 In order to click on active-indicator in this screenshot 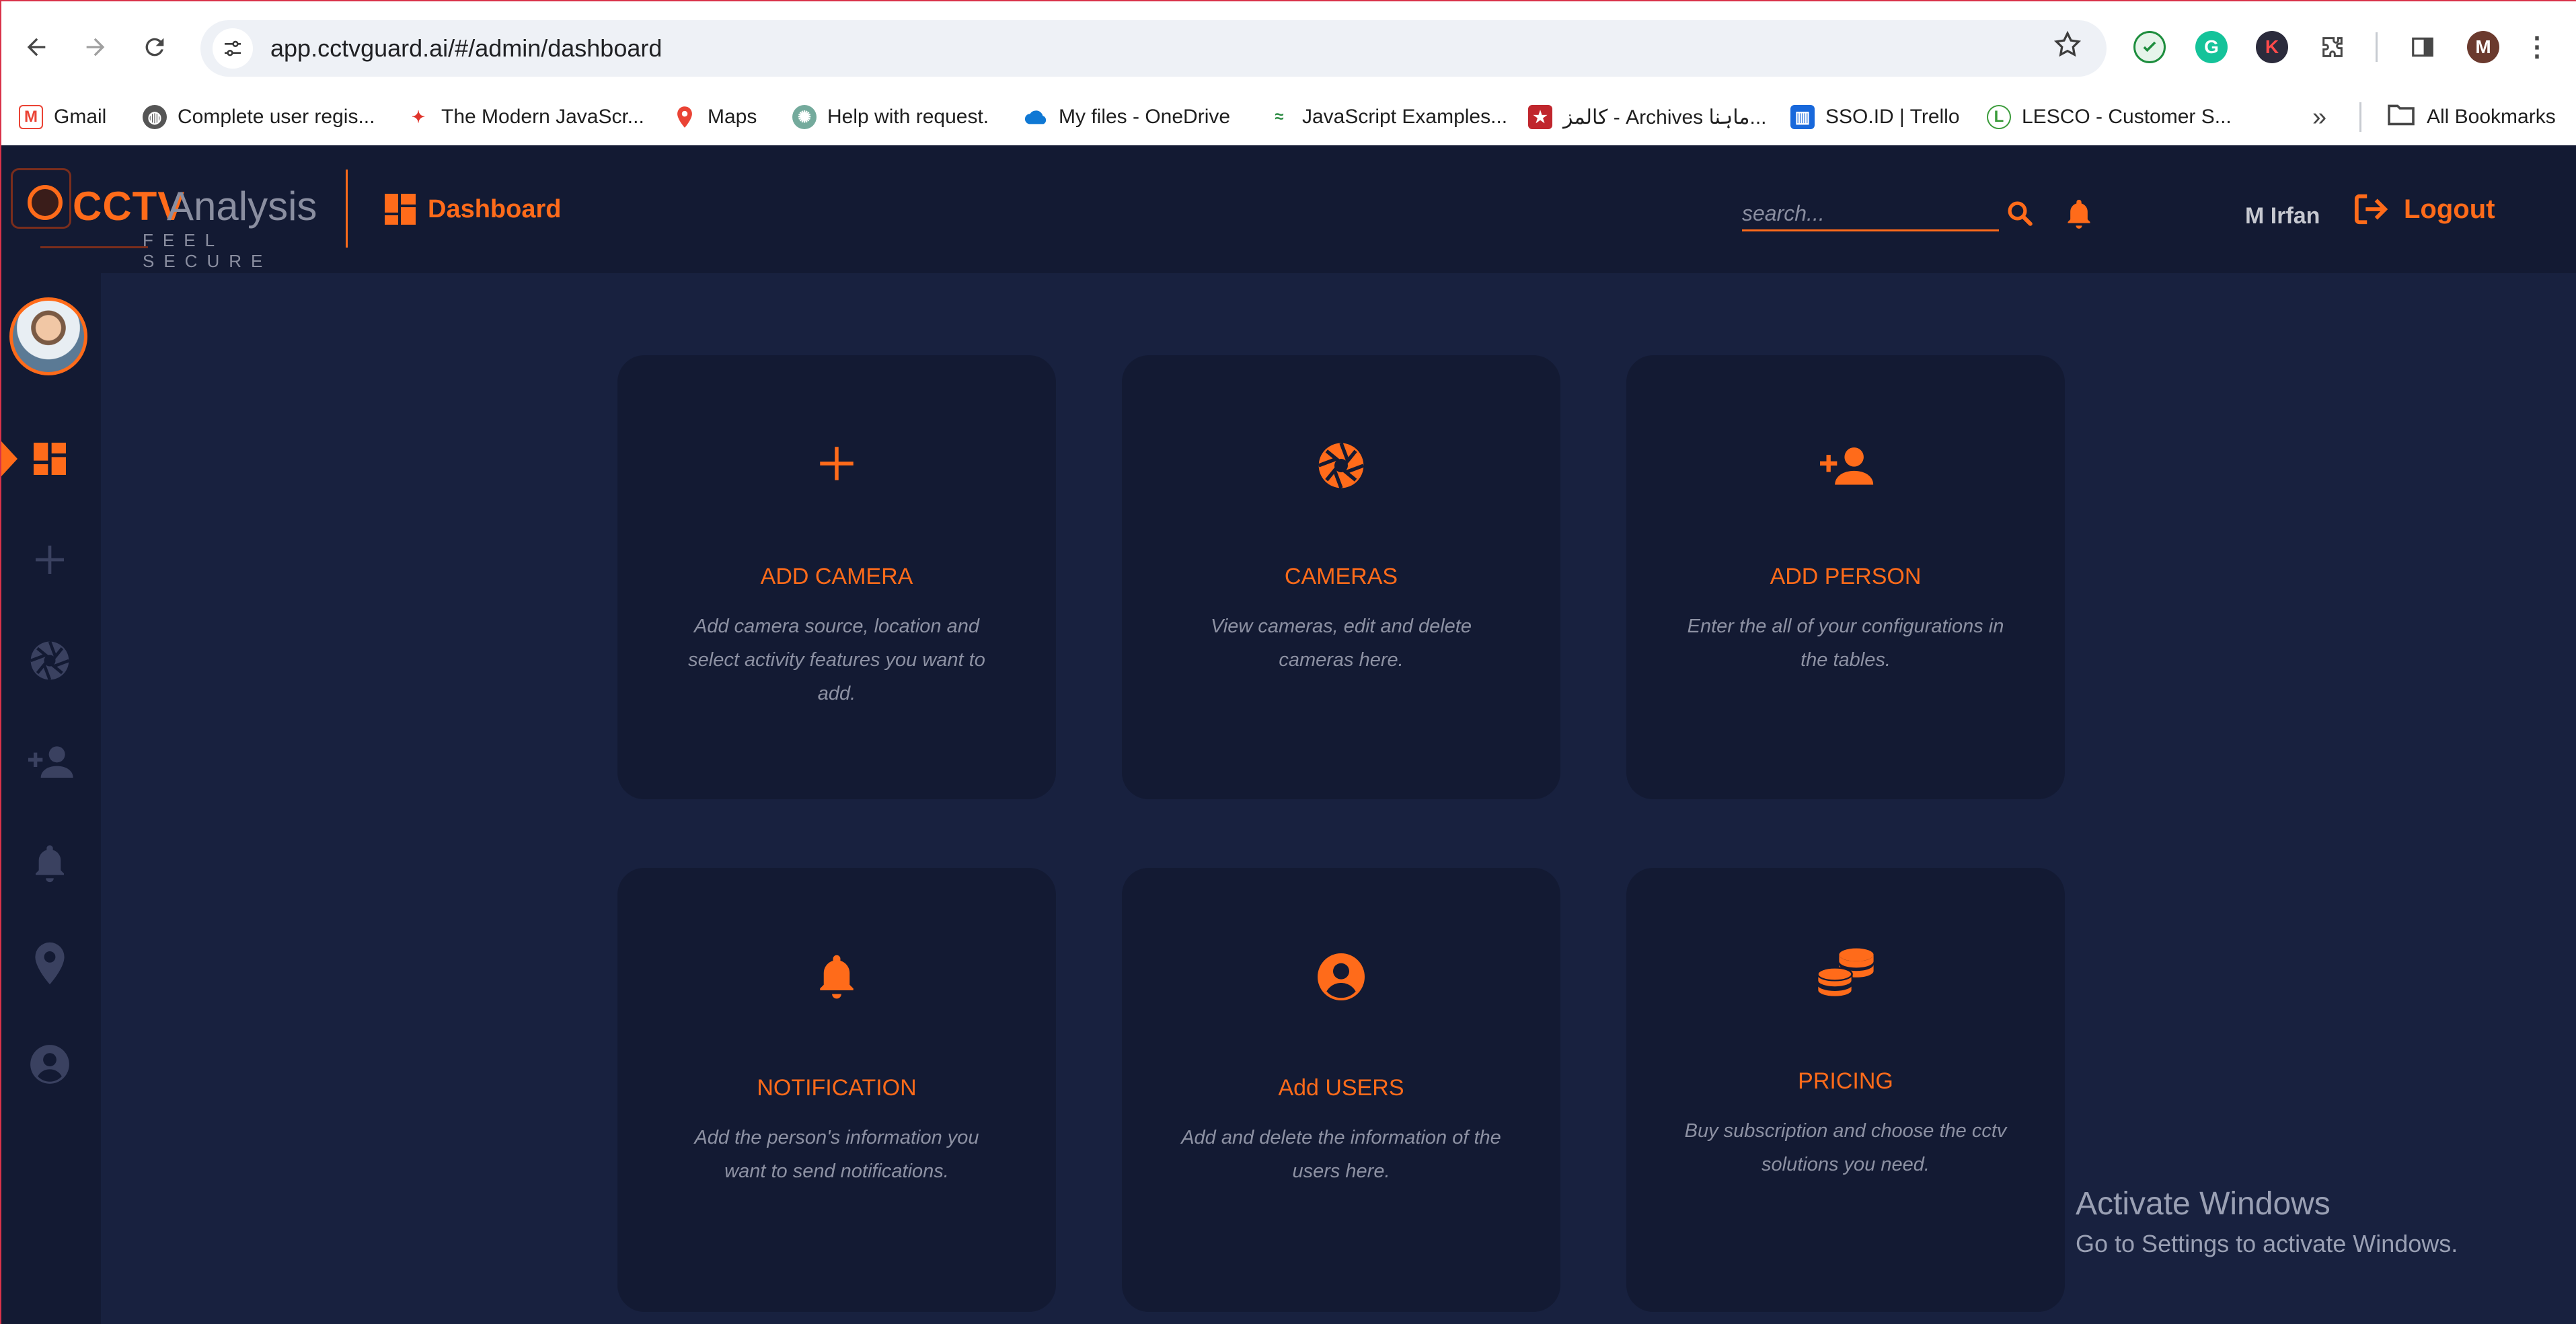, I will do `click(9, 458)`.